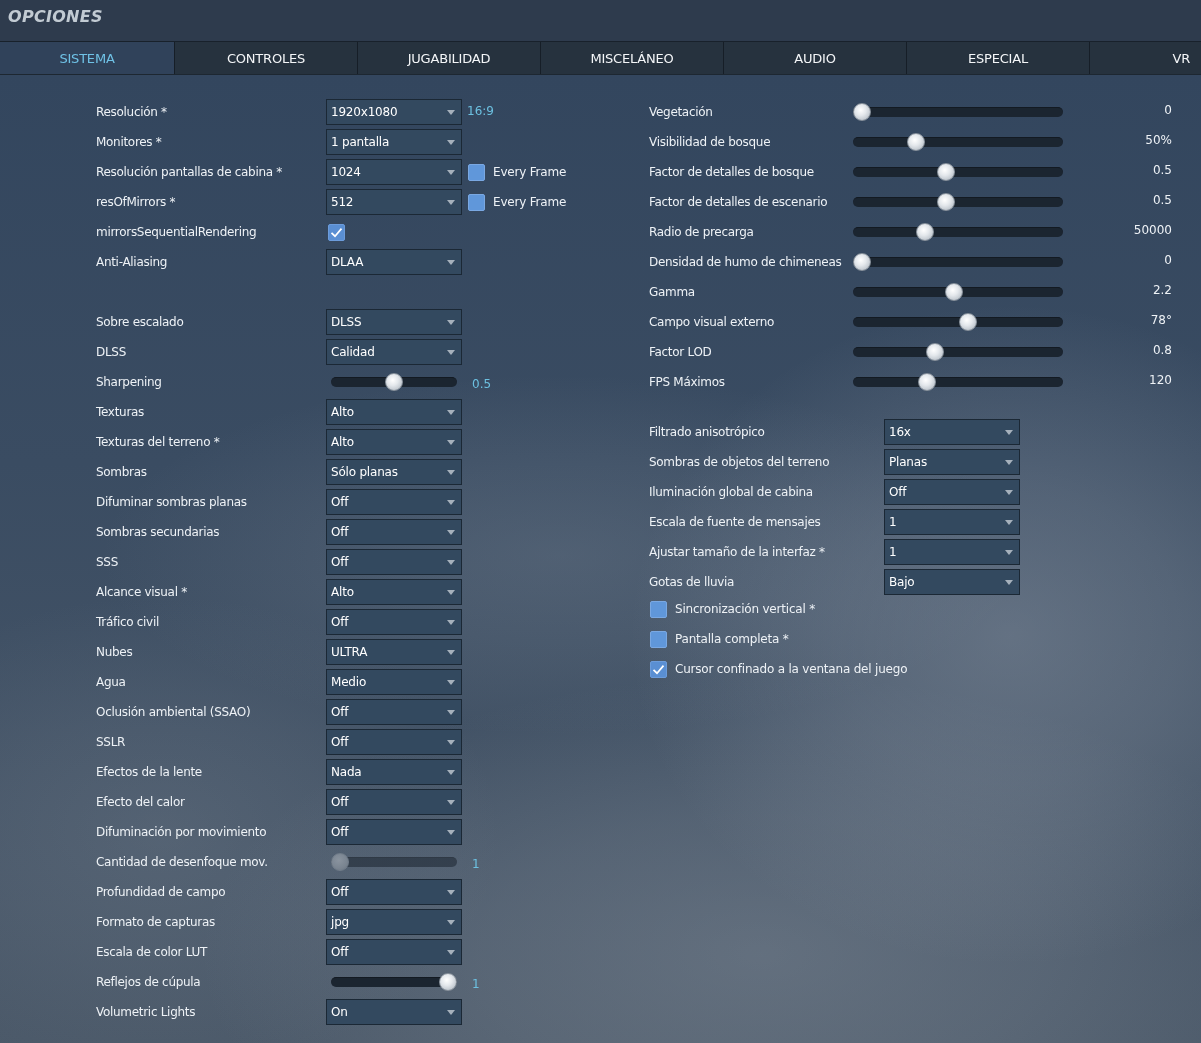 This screenshot has width=1201, height=1043. What do you see at coordinates (128, 622) in the screenshot?
I see `setting-label: Tráfico civil` at bounding box center [128, 622].